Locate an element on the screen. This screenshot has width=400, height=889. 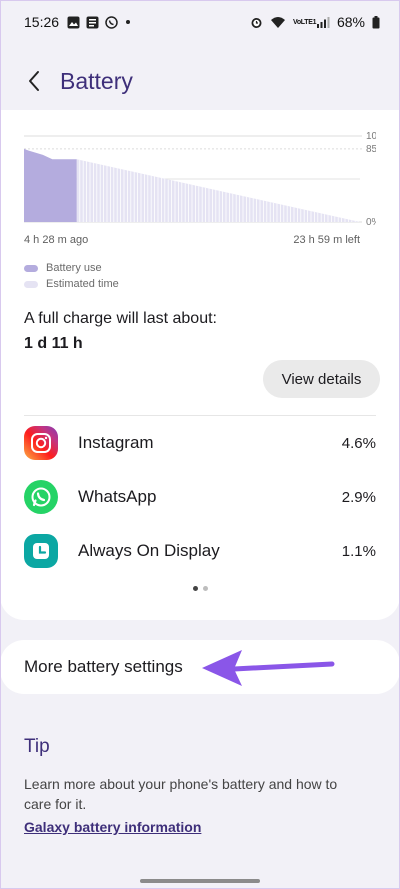
status-time: 15:26 is located at coordinates (42, 22).